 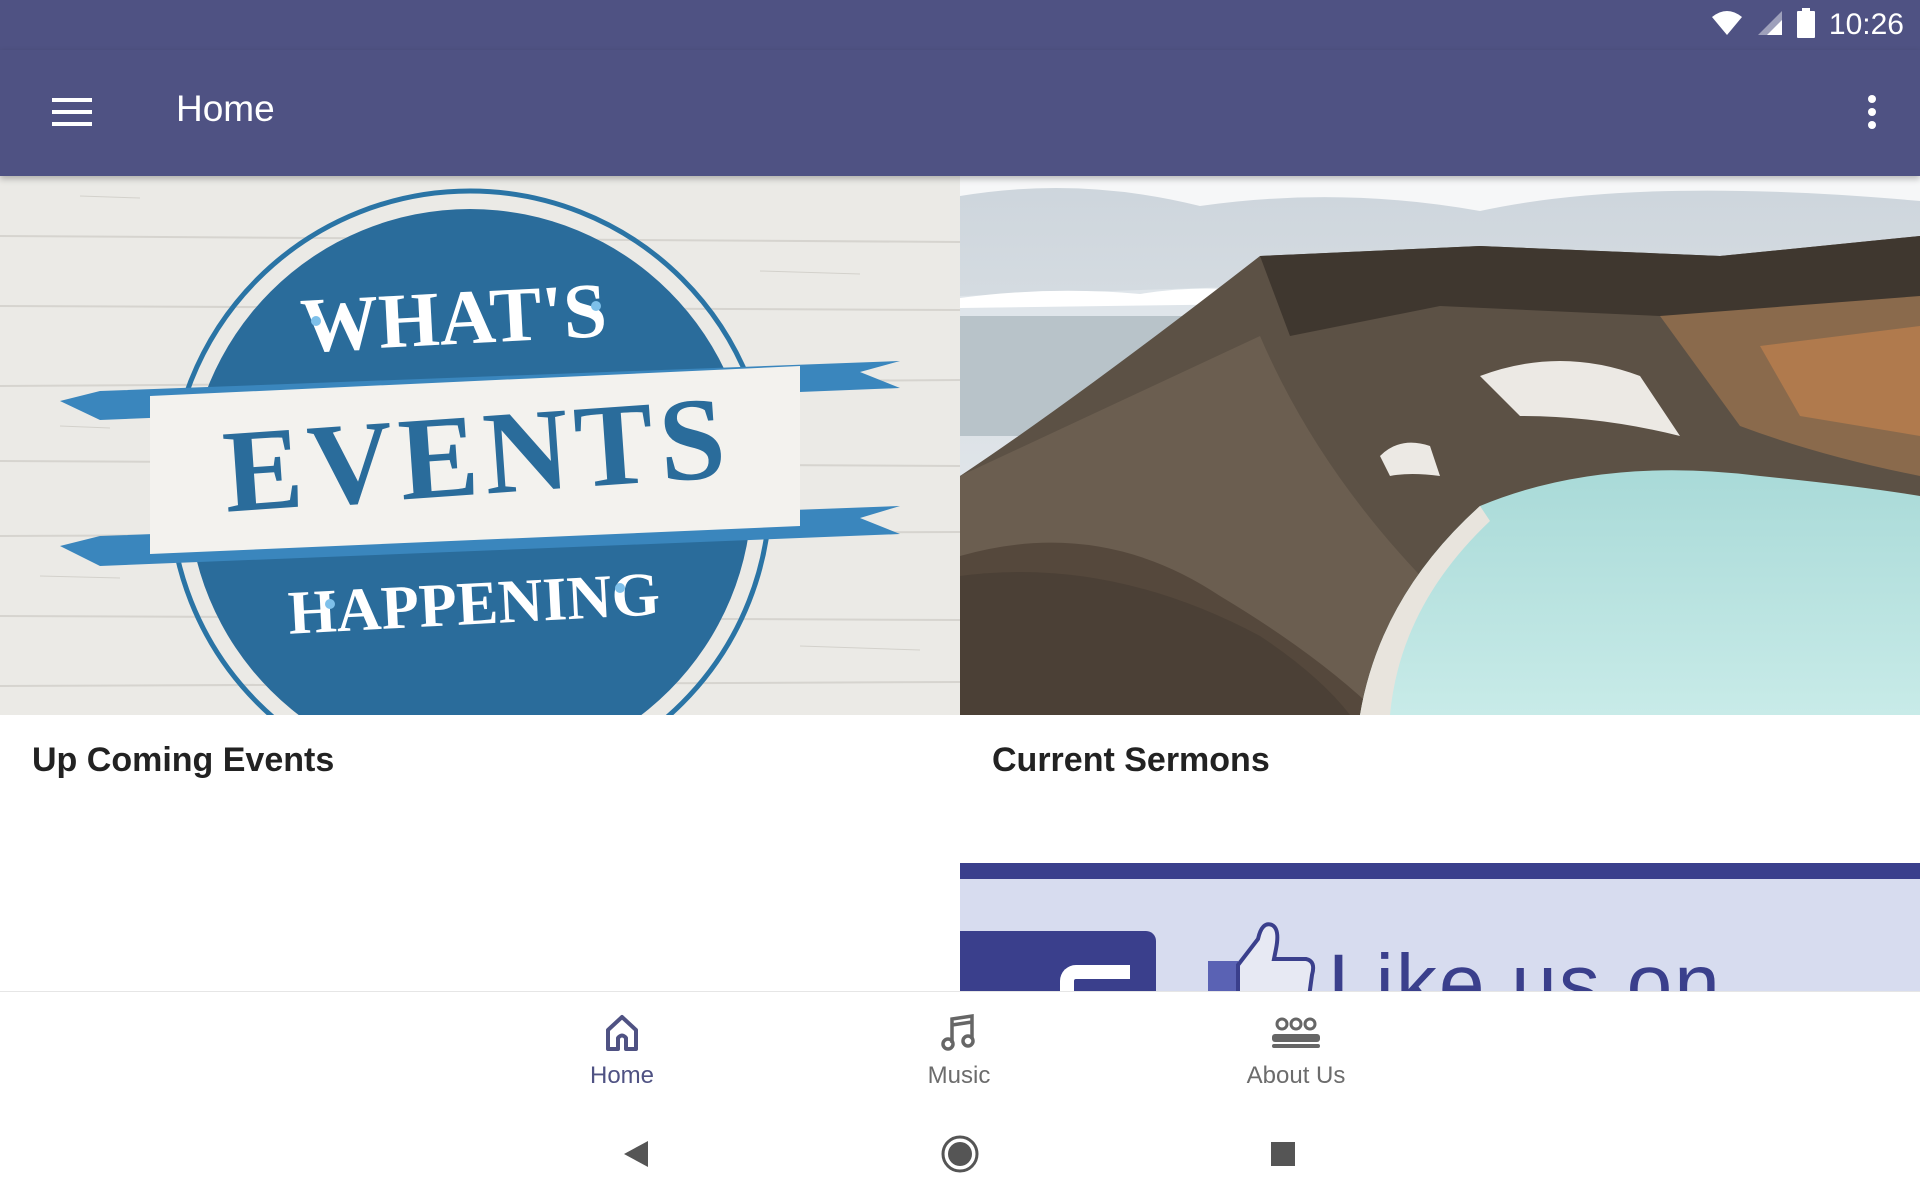 I want to click on events-image-top-text: WHAT'S, so click(x=453, y=317).